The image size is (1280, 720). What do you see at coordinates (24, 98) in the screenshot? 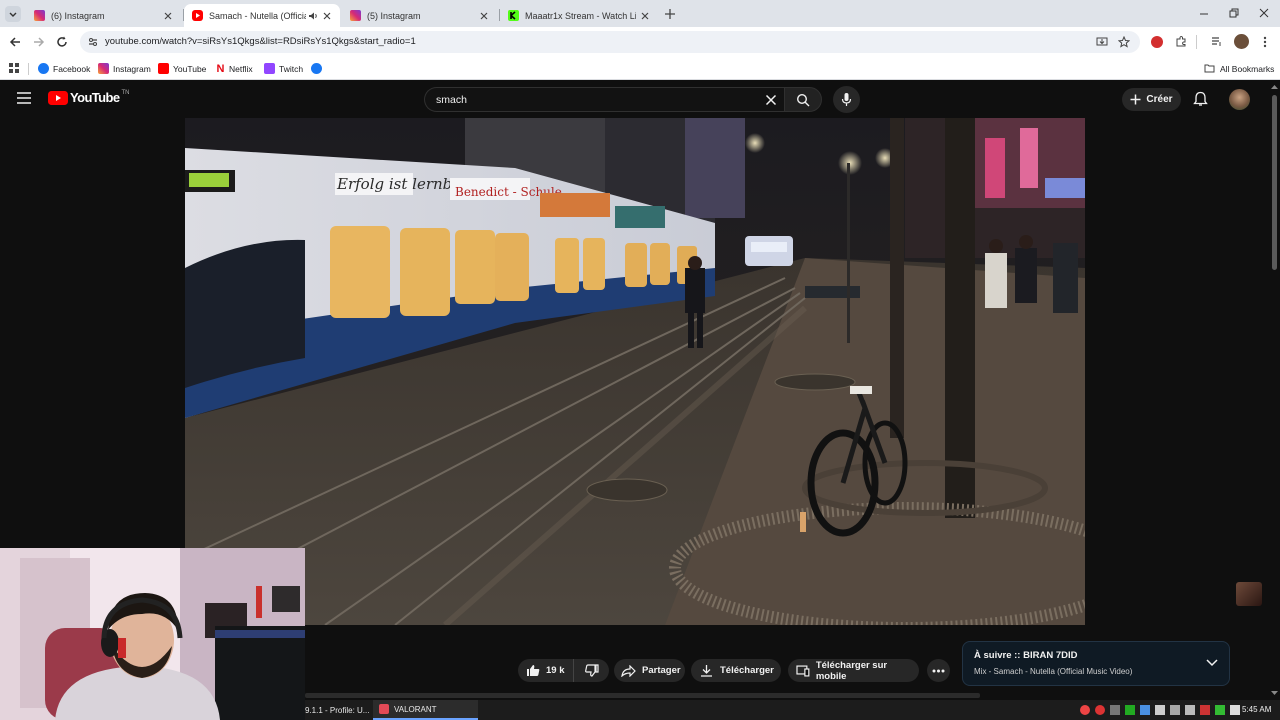
I see `hamburger-menu-icon` at bounding box center [24, 98].